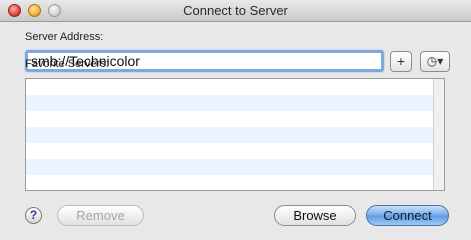  I want to click on remove-button: Remove, so click(100, 215).